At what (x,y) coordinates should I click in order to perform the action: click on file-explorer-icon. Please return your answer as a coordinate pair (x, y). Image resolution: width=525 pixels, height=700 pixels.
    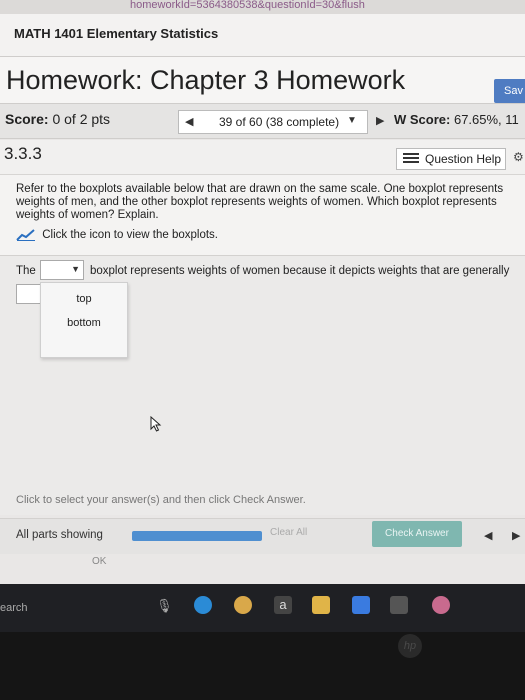
    Looking at the image, I should click on (399, 605).